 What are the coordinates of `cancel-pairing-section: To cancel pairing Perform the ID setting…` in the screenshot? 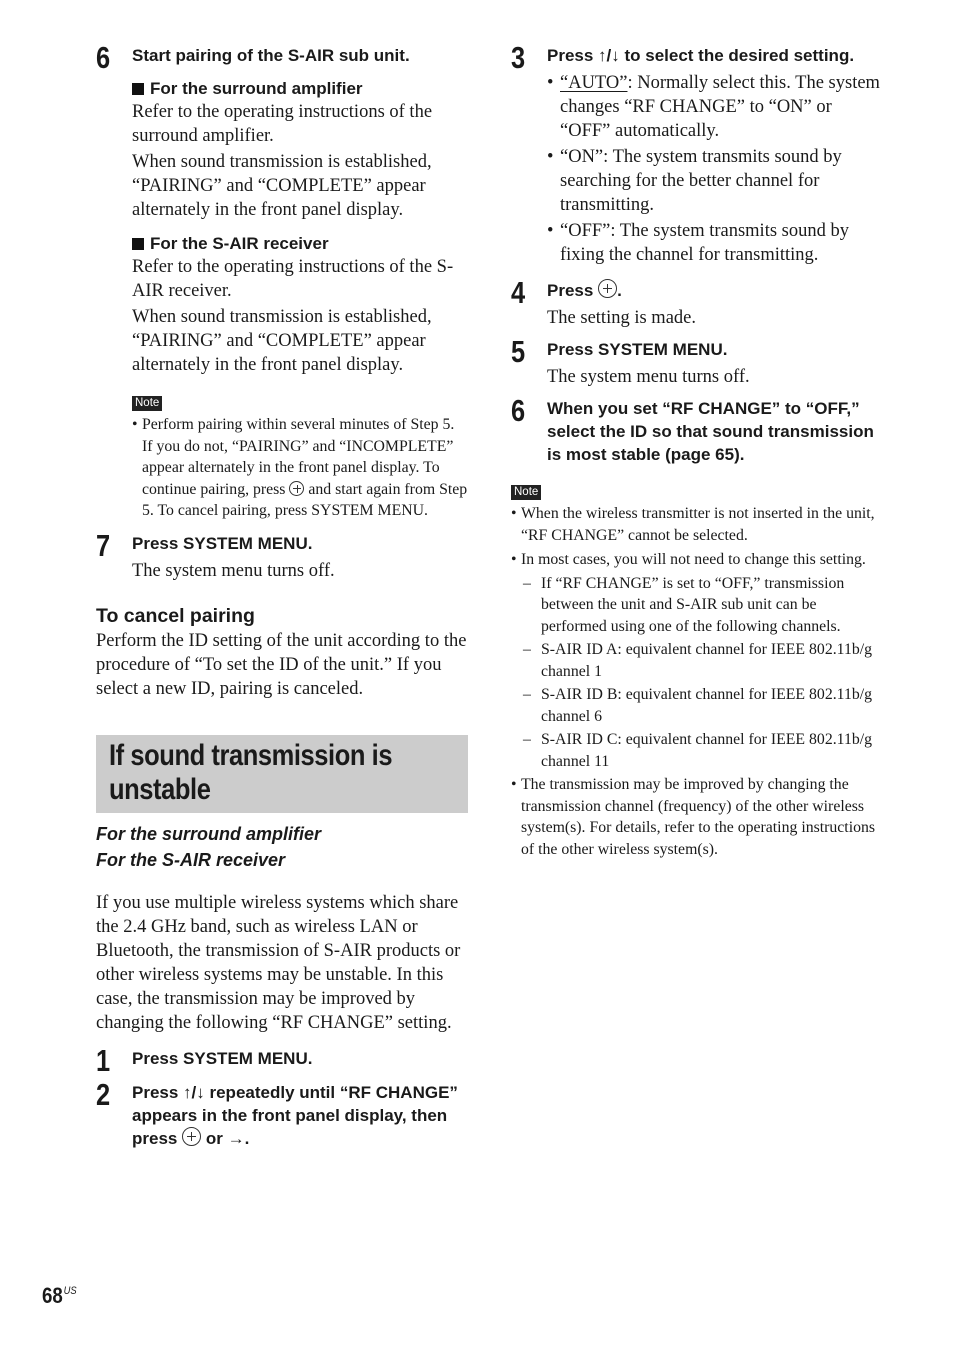 It's located at (282, 652).